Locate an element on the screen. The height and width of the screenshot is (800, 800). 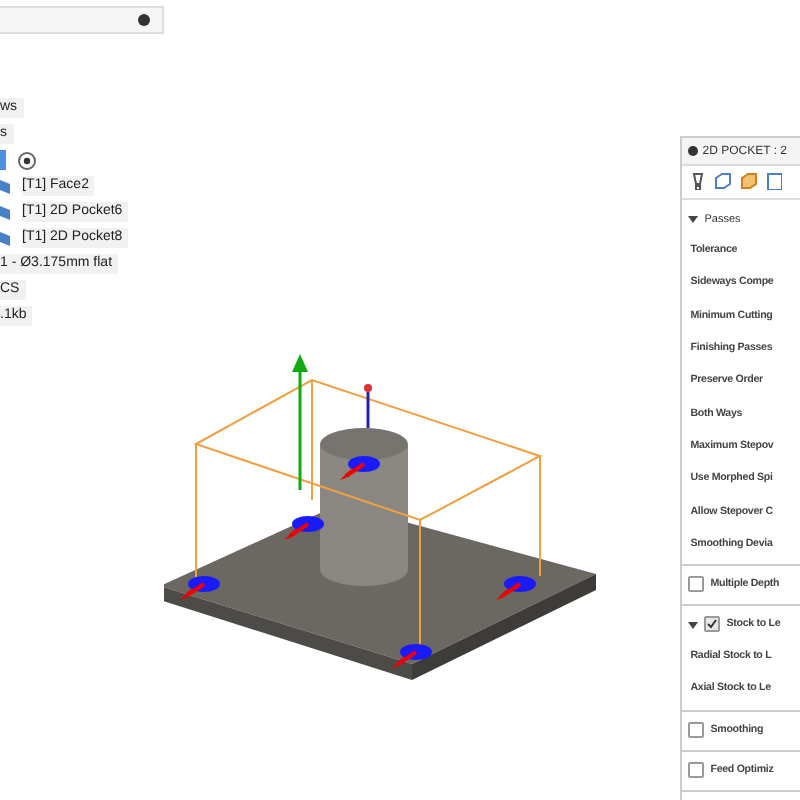
selection-field is located at coordinates (3, 160).